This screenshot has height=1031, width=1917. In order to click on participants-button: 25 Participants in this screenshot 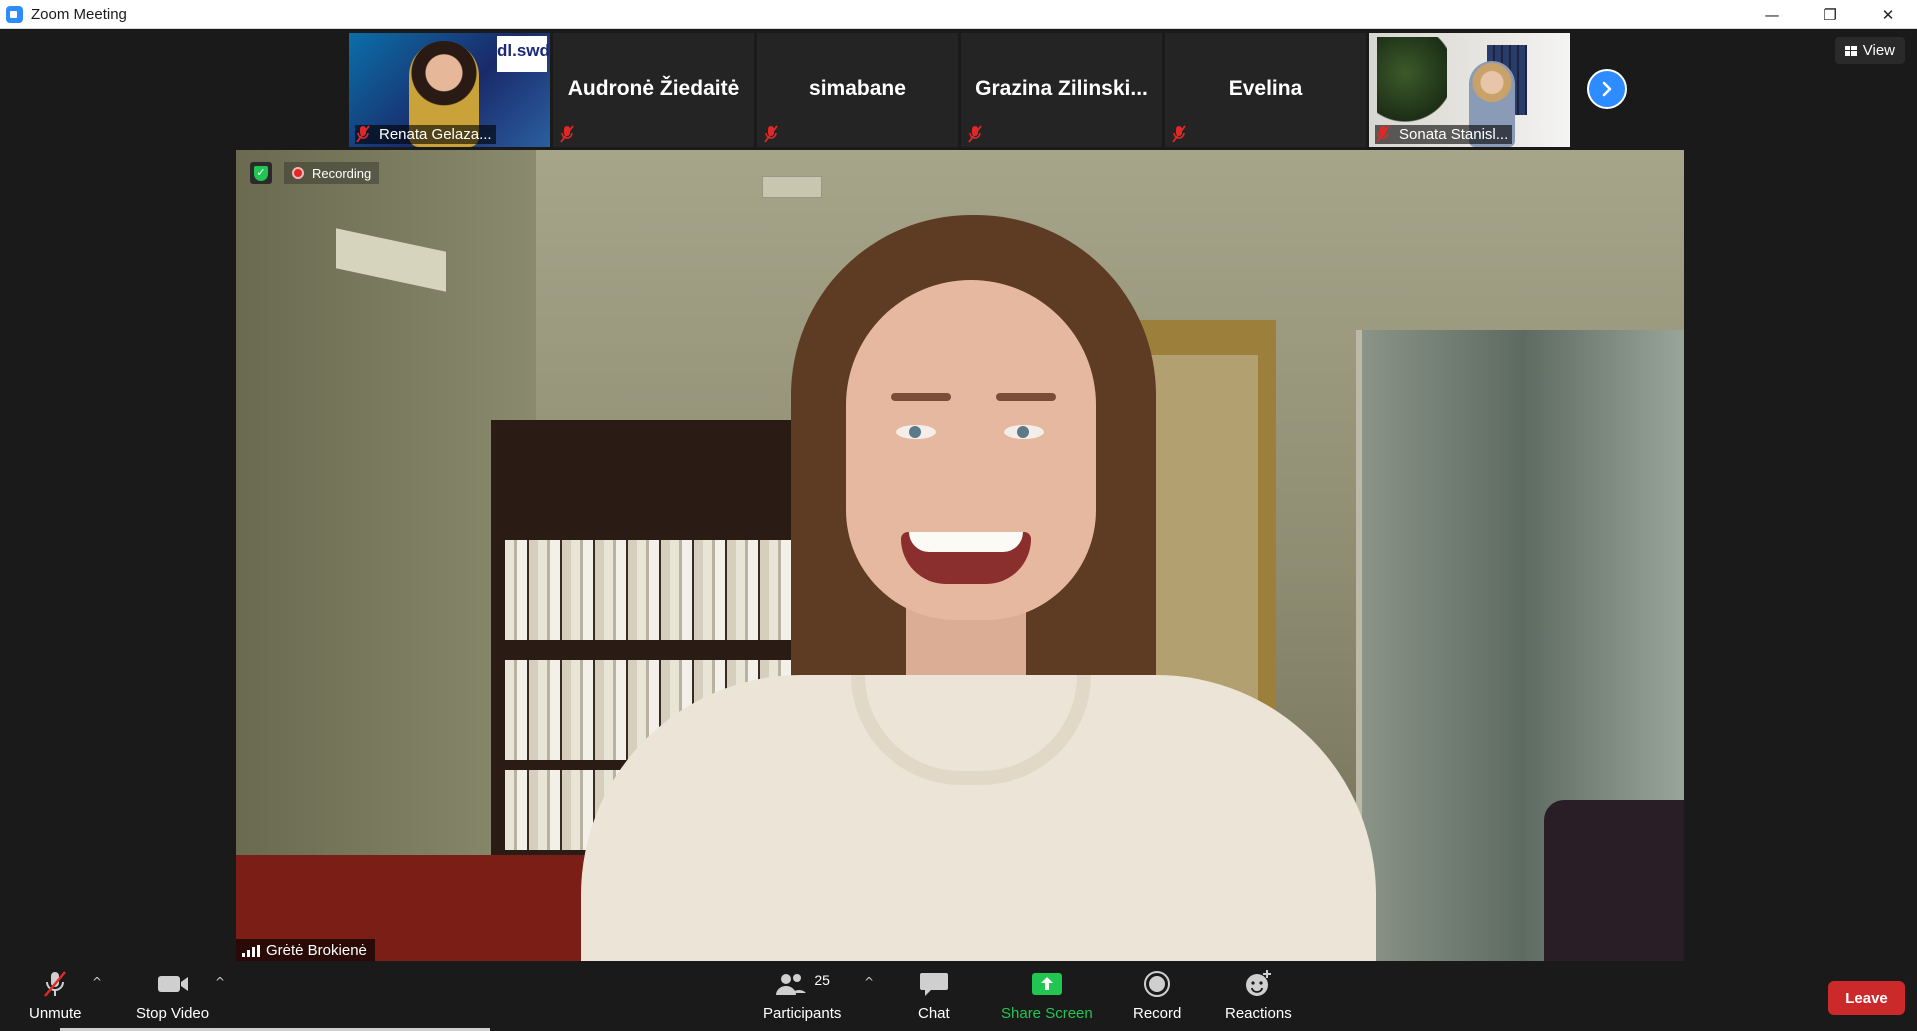, I will do `click(802, 995)`.